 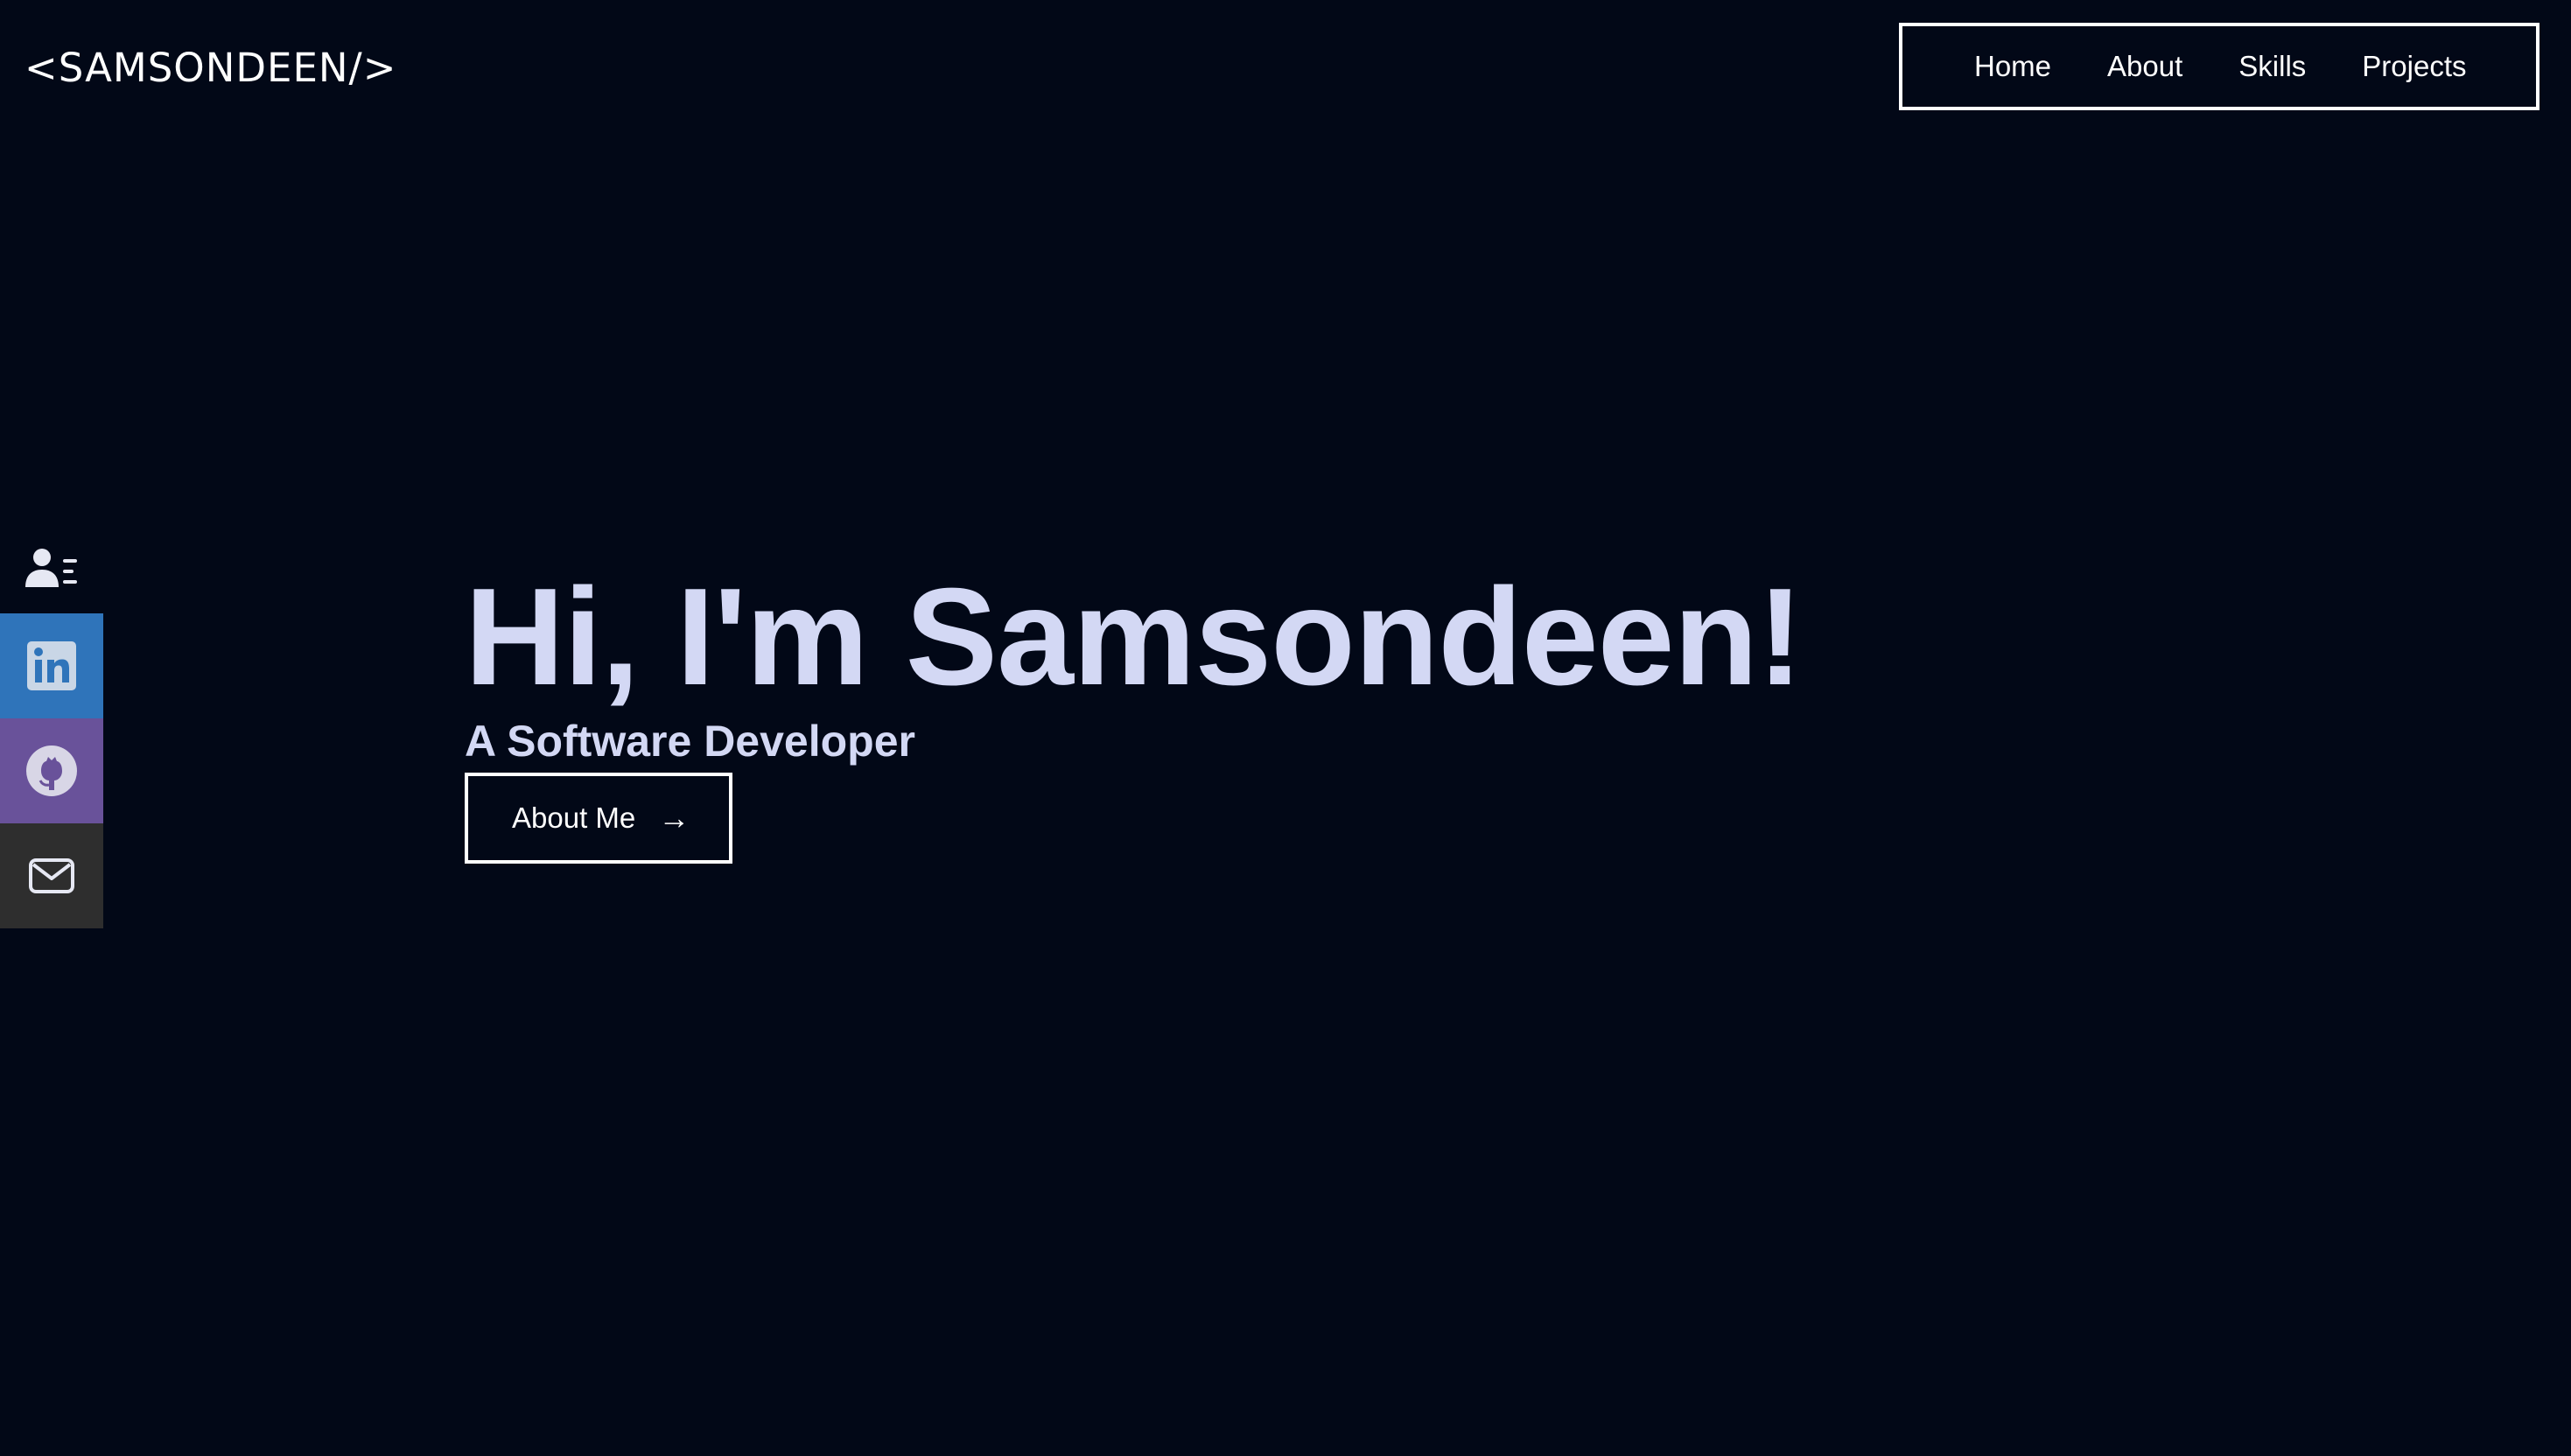 What do you see at coordinates (574, 818) in the screenshot?
I see `about-me-button-label: About Me` at bounding box center [574, 818].